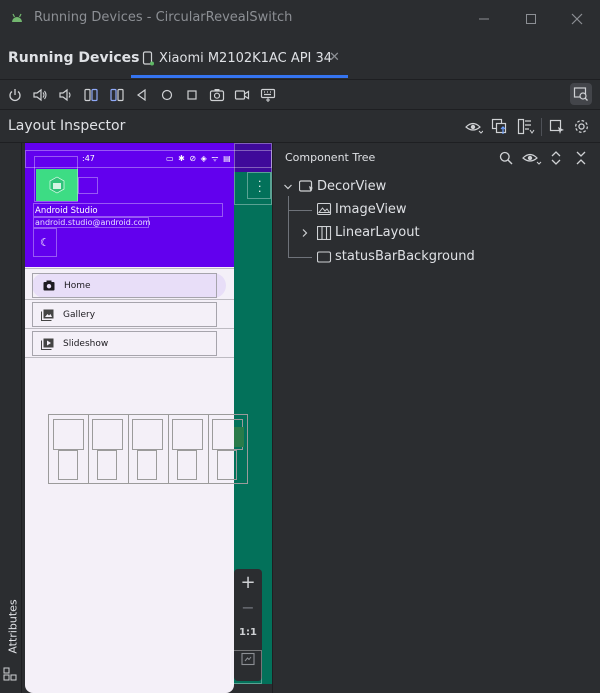 This screenshot has height=693, width=600. What do you see at coordinates (556, 158) in the screenshot?
I see `expand-icon` at bounding box center [556, 158].